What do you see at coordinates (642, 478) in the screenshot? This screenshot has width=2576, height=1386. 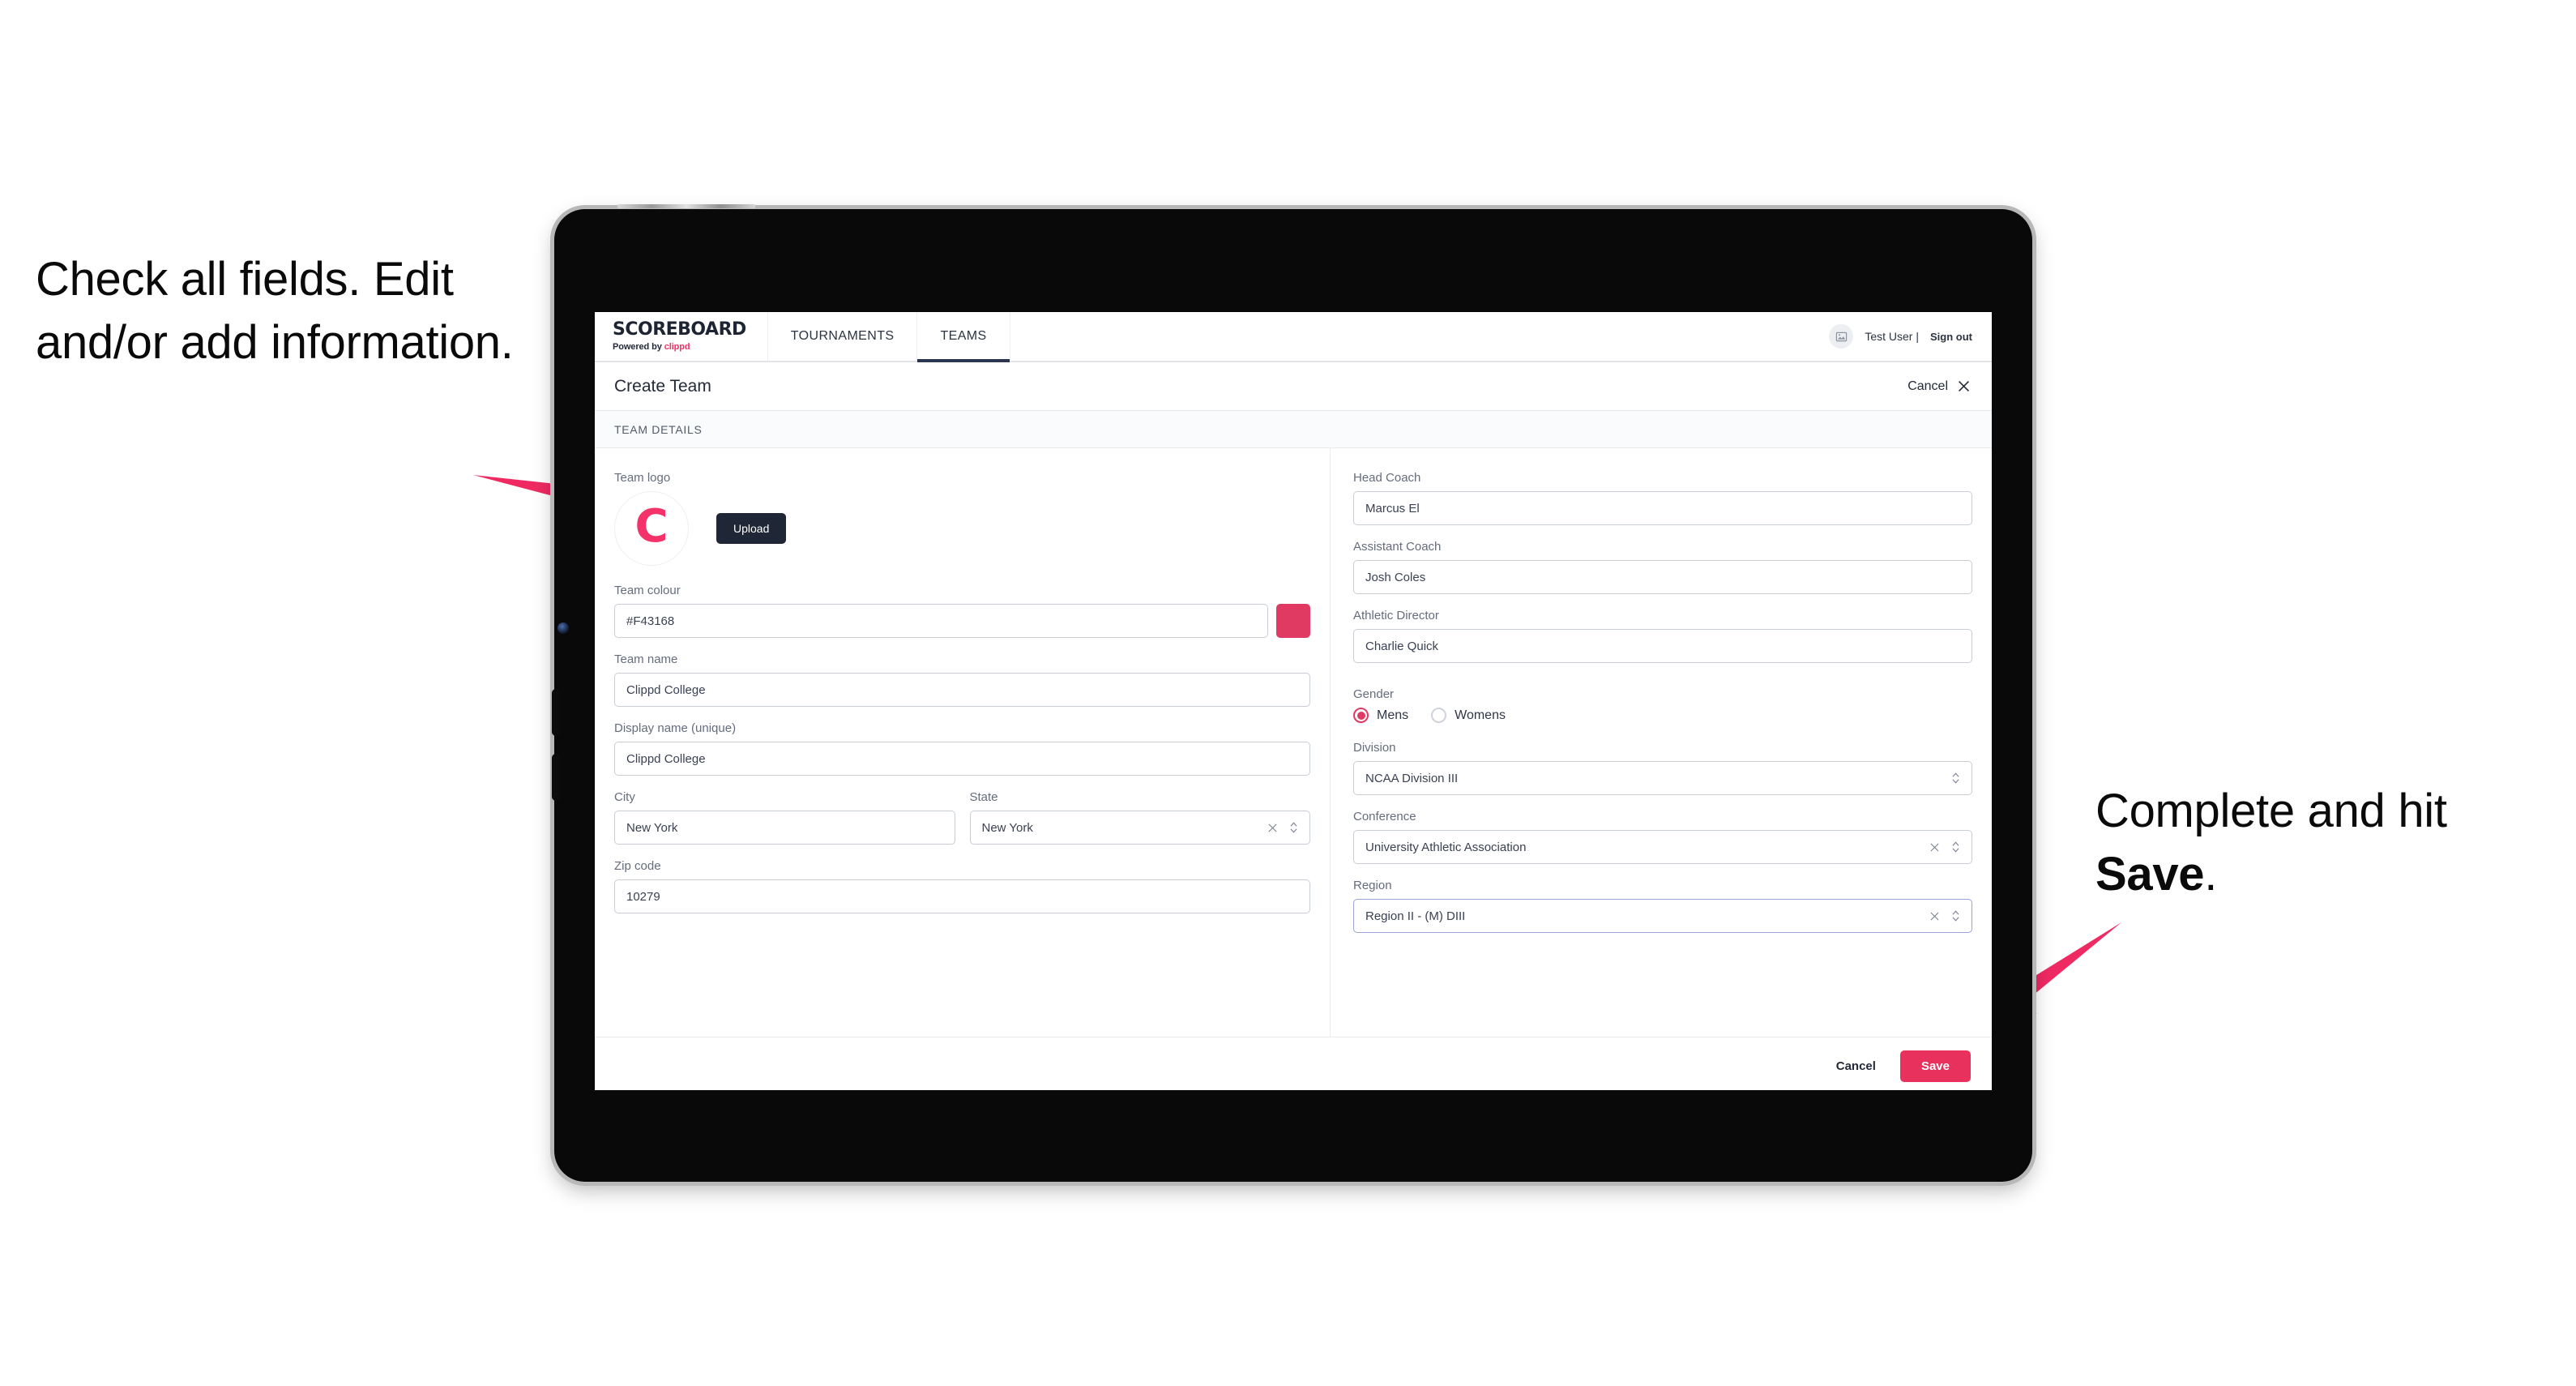 I see `team-logo-label: Team logo` at bounding box center [642, 478].